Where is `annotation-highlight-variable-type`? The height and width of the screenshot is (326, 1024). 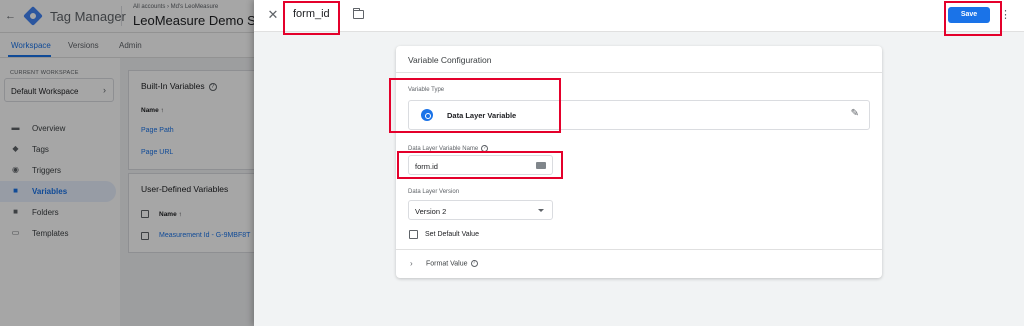 annotation-highlight-variable-type is located at coordinates (475, 105).